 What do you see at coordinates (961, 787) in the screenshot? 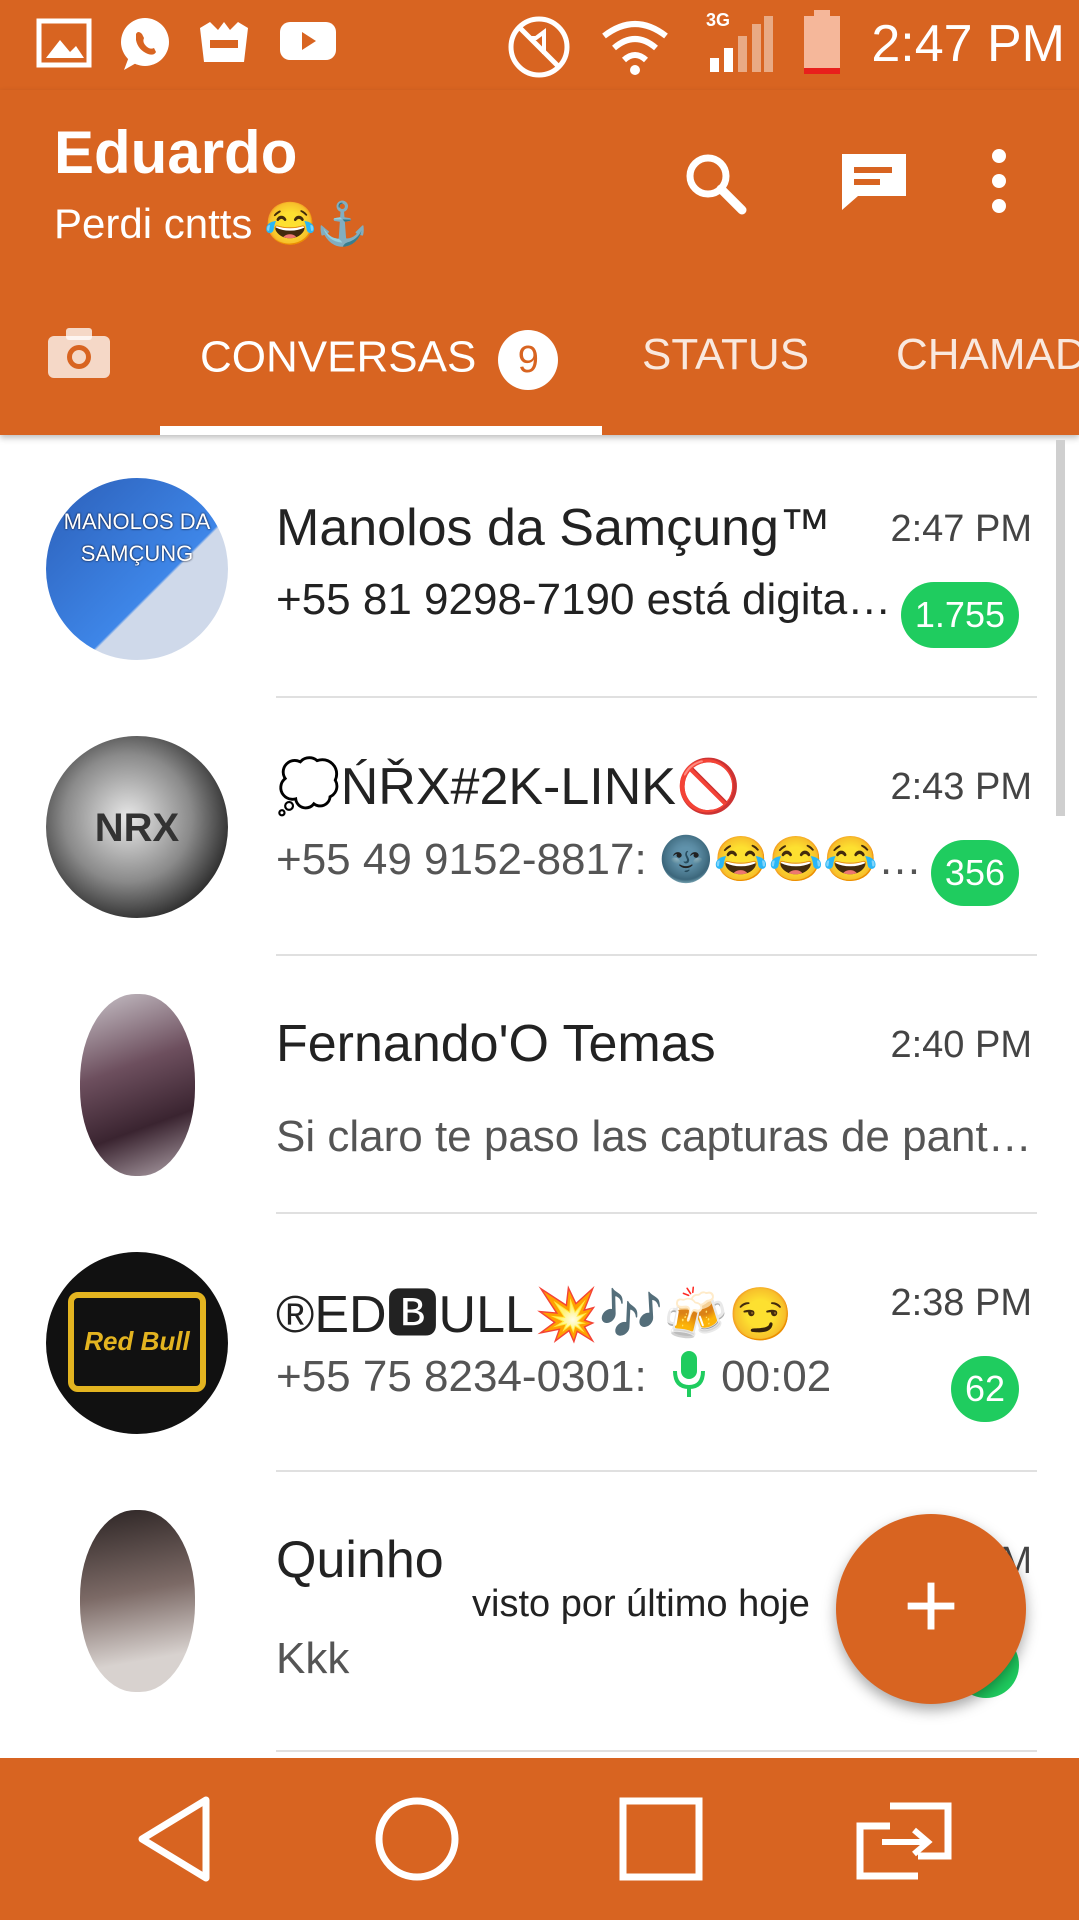
I see `chat-time: 2:43 PM` at bounding box center [961, 787].